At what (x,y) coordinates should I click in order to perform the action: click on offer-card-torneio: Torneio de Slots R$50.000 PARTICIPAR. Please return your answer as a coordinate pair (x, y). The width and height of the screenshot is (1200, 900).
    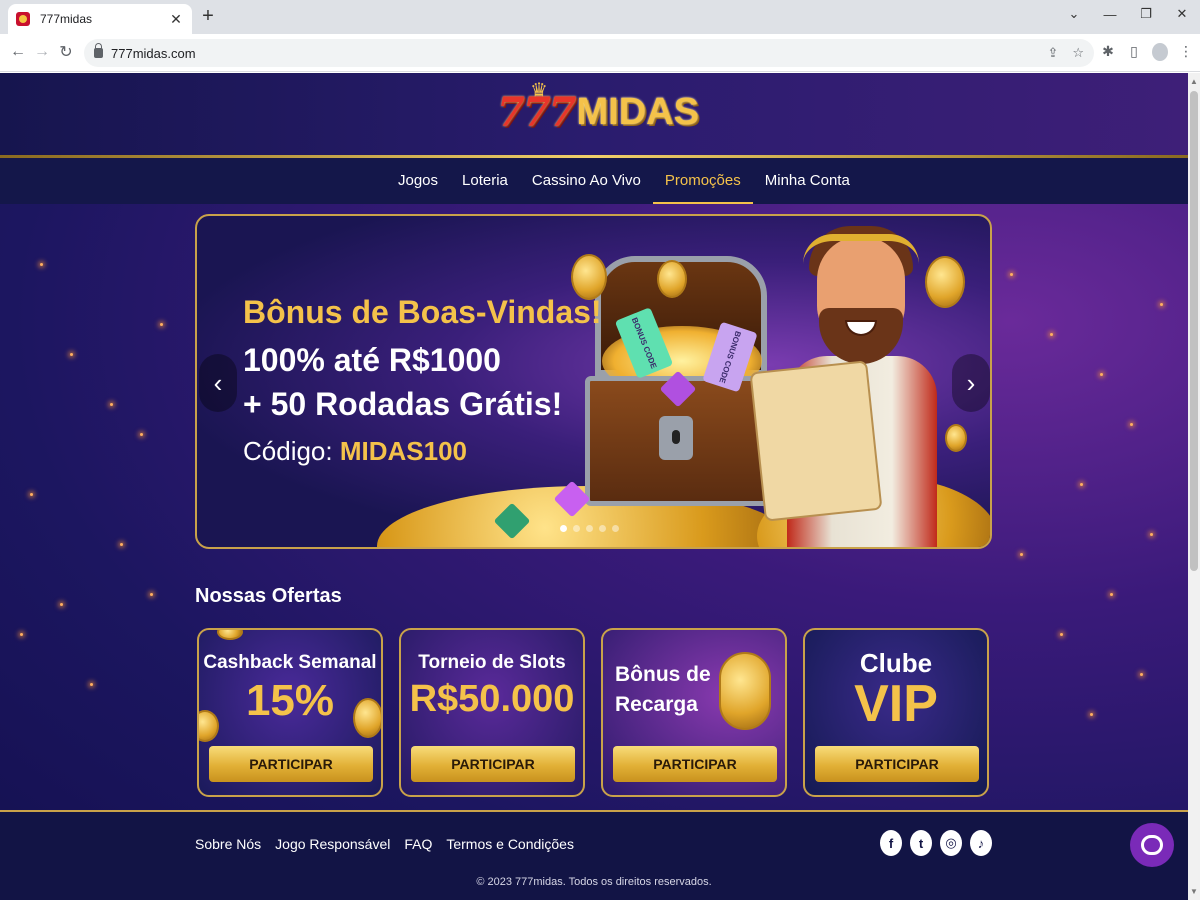
    Looking at the image, I should click on (492, 712).